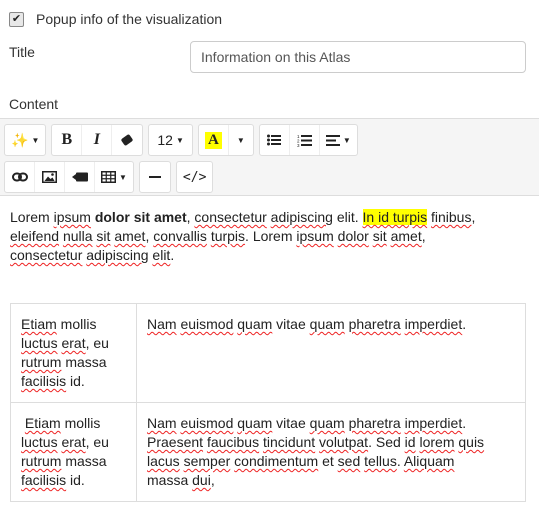 This screenshot has width=540, height=512. I want to click on magic-wand-button: ✨ ▼, so click(25, 140).